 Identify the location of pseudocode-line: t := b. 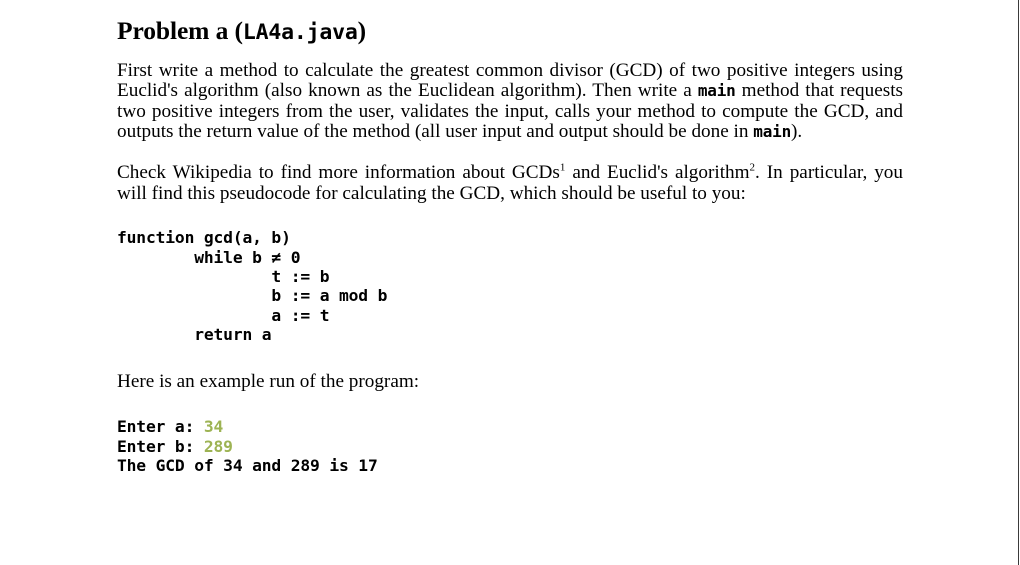
(223, 276).